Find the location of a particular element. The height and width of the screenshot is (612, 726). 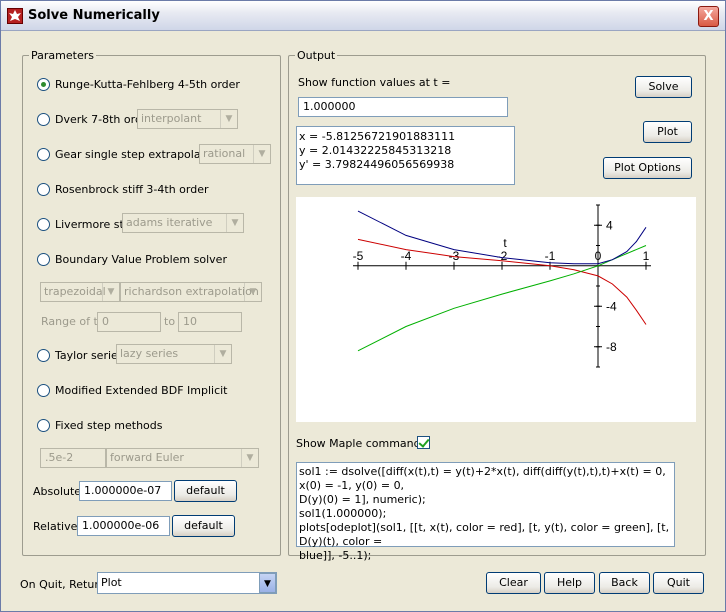

quit-button: Quit is located at coordinates (678, 583).